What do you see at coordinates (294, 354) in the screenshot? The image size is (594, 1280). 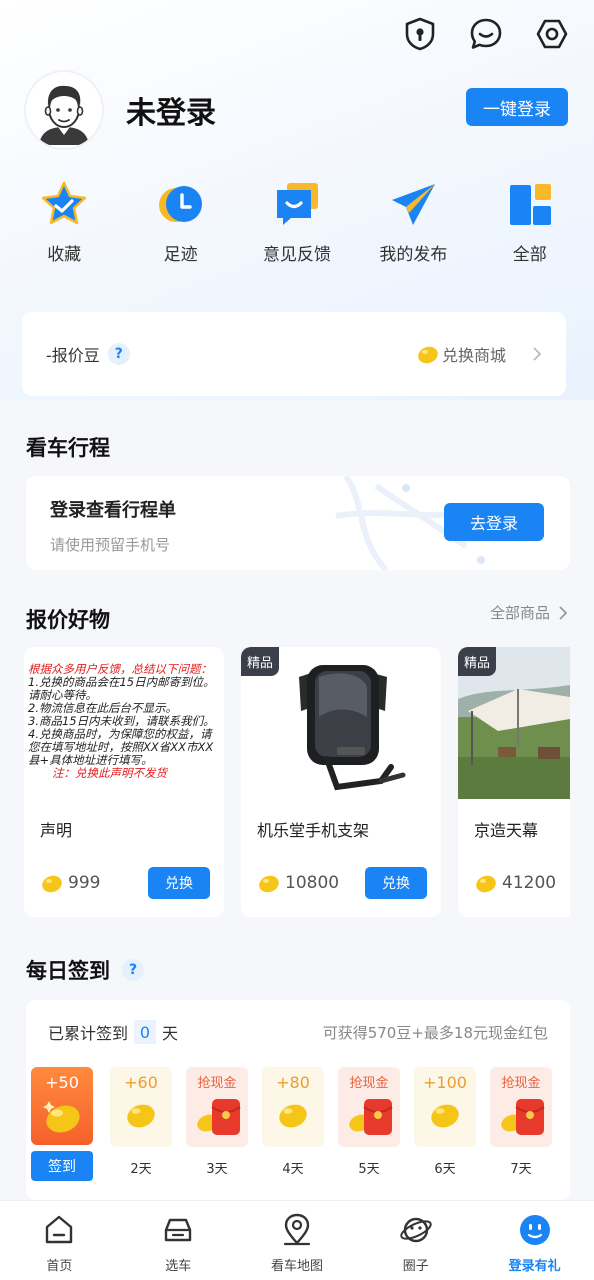 I see `bean-balance-card: -报价豆 ? 兑换商城` at bounding box center [294, 354].